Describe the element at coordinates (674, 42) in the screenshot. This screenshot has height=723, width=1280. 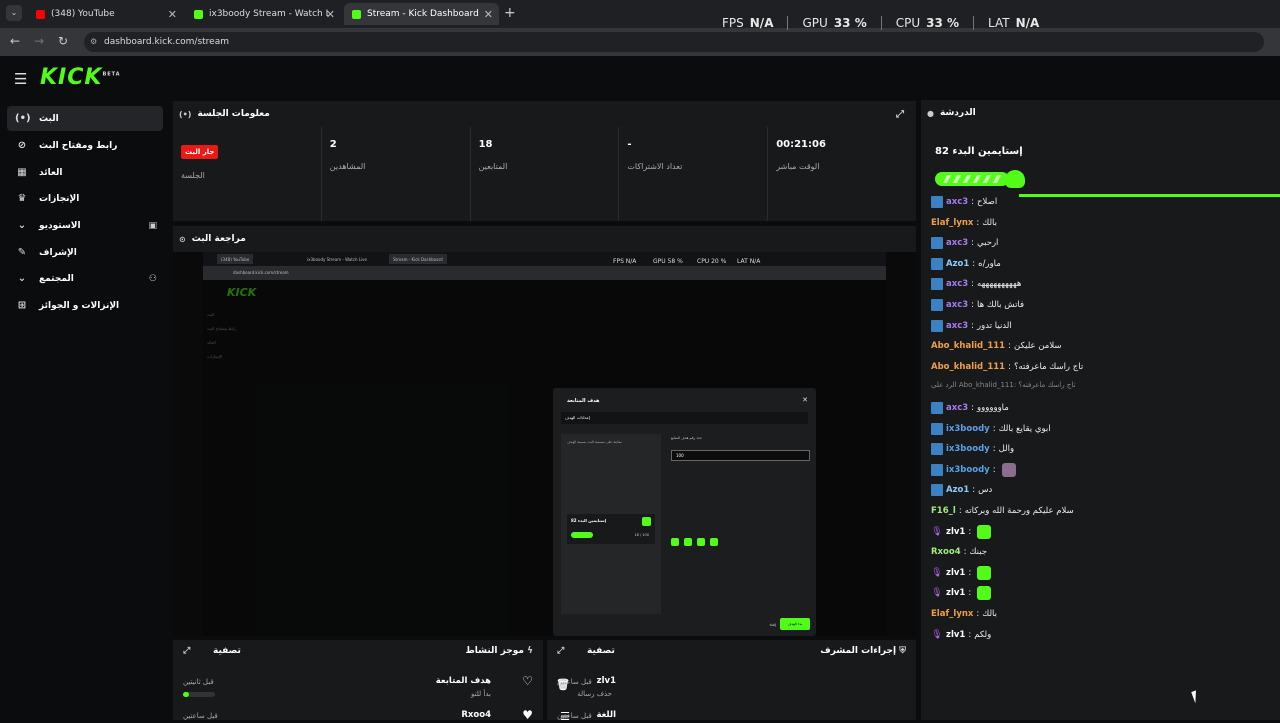
I see `url-field: ⚙ dashboard.kick.com/stream` at that location.